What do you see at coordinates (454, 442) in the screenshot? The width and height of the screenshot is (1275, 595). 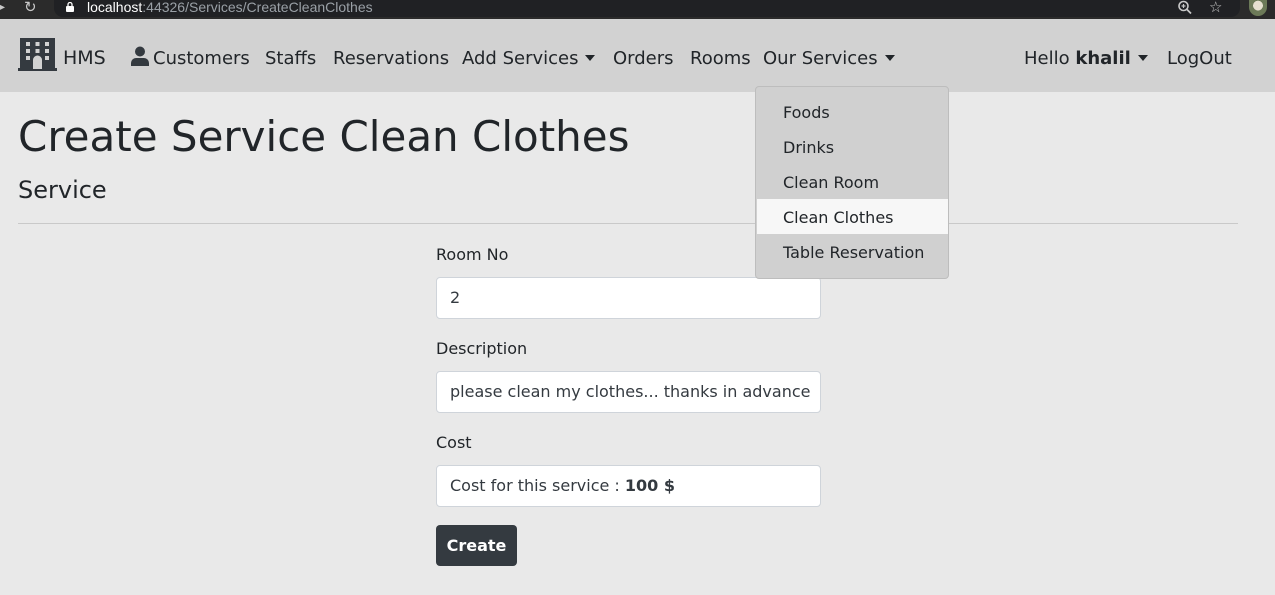 I see `cost-label: Cost` at bounding box center [454, 442].